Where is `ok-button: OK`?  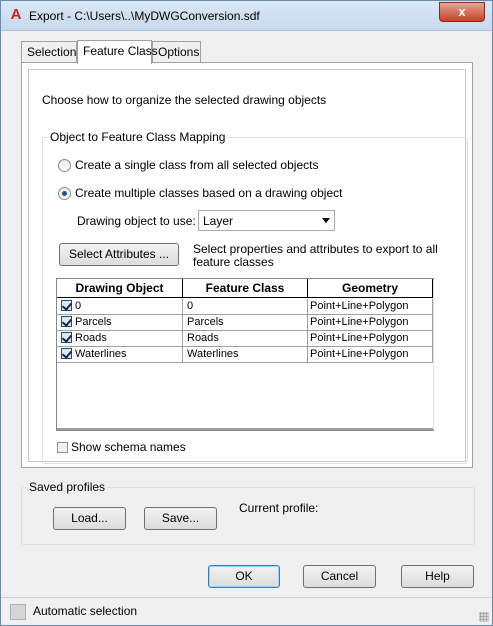
ok-button: OK is located at coordinates (244, 576).